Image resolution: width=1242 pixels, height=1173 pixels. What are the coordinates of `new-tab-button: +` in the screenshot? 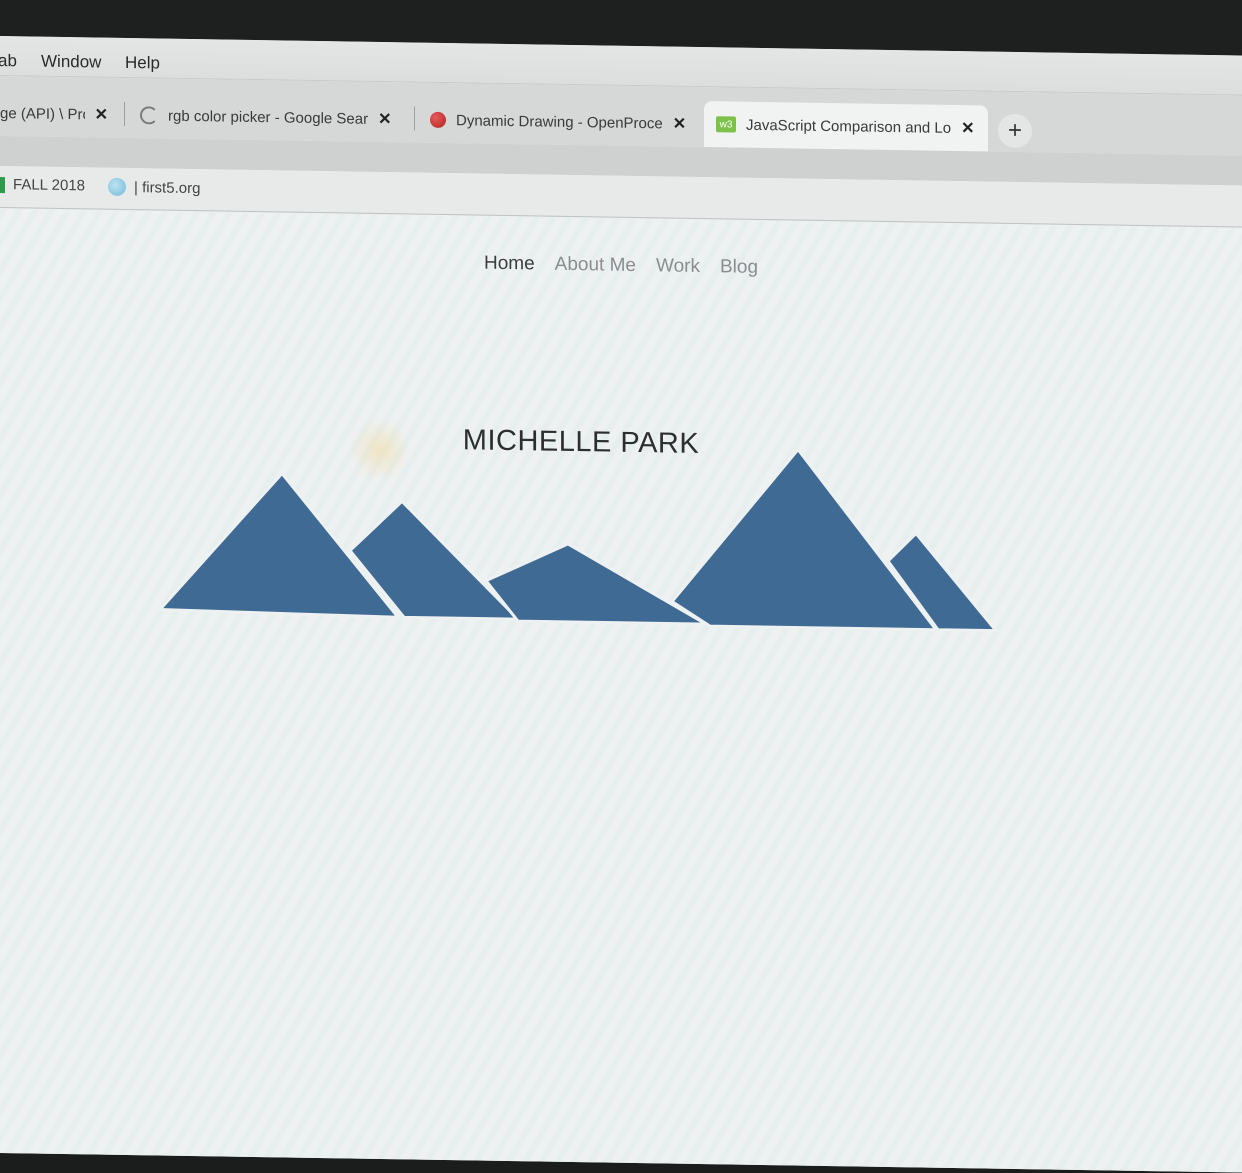 It's located at (1015, 131).